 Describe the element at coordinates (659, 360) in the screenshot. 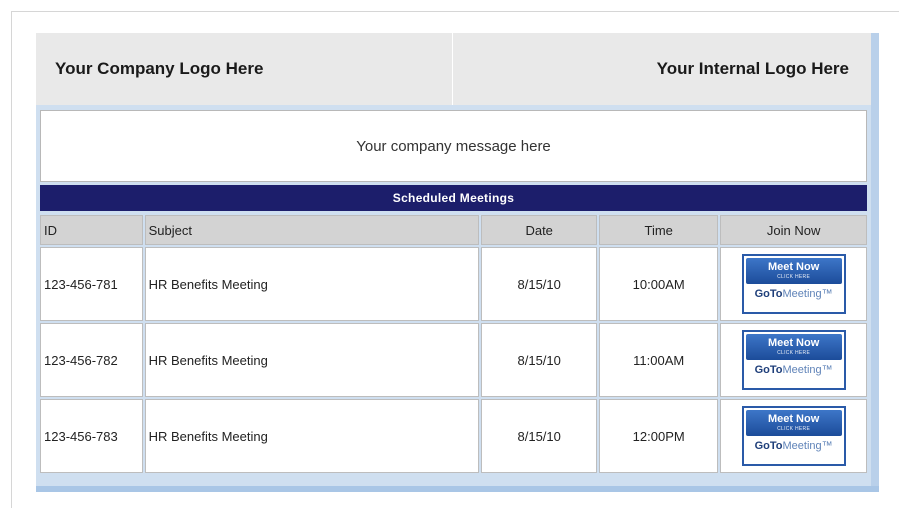

I see `meeting-time: 11:00AM` at that location.